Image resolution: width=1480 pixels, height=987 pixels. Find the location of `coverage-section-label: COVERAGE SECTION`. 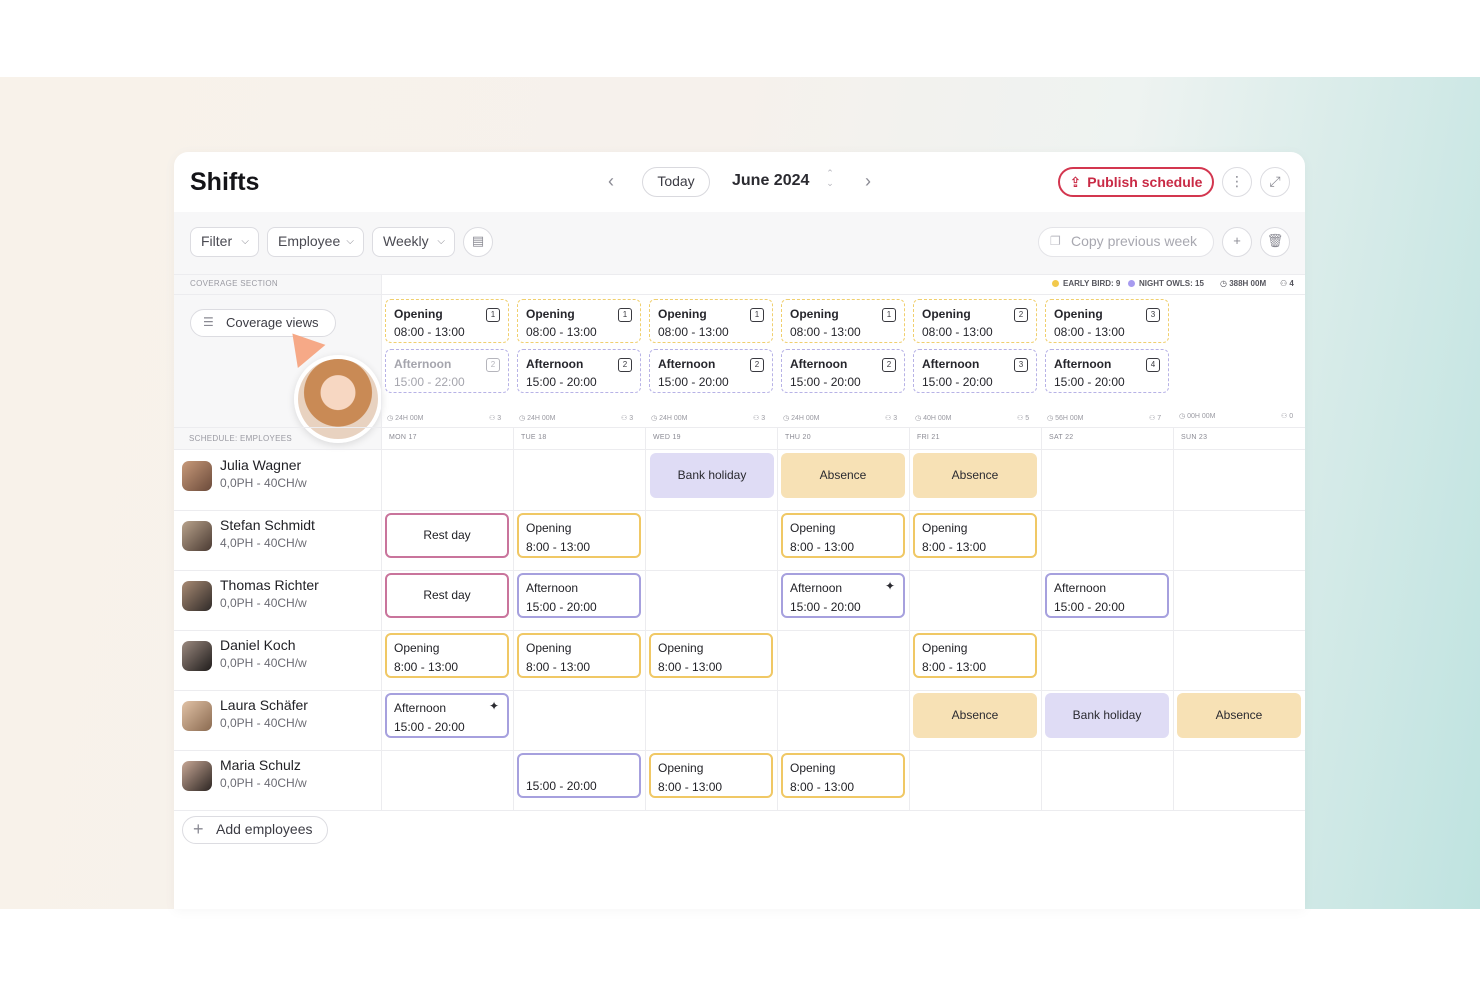

coverage-section-label: COVERAGE SECTION is located at coordinates (234, 283).